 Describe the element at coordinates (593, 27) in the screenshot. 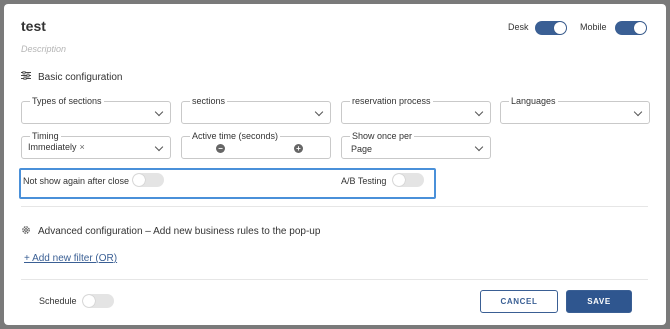

I see `mobile-label: Mobile` at that location.